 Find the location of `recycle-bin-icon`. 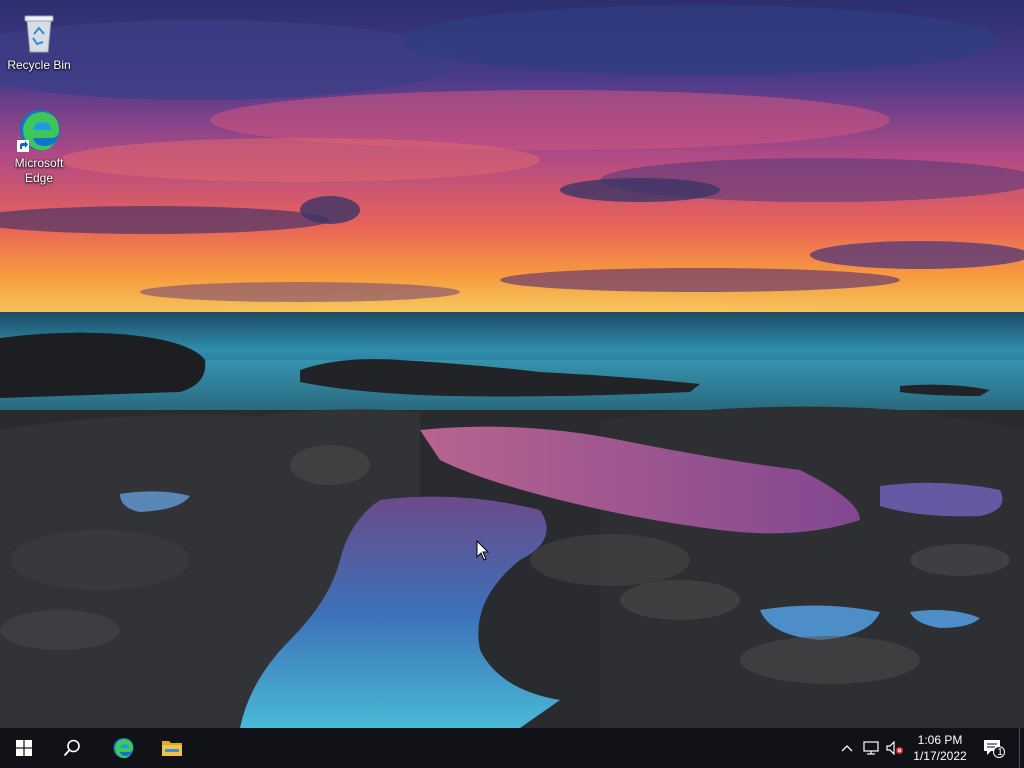

recycle-bin-icon is located at coordinates (39, 34).